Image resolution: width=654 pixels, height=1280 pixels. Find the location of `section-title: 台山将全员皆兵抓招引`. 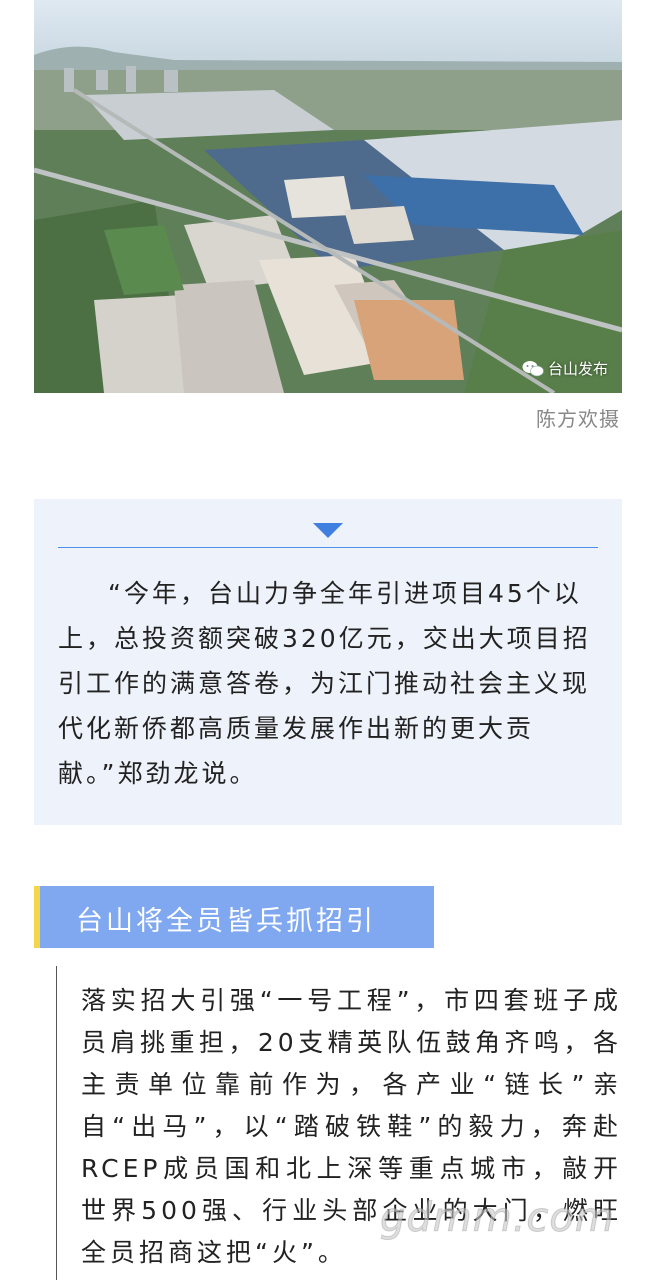

section-title: 台山将全员皆兵抓招引 is located at coordinates (226, 921).